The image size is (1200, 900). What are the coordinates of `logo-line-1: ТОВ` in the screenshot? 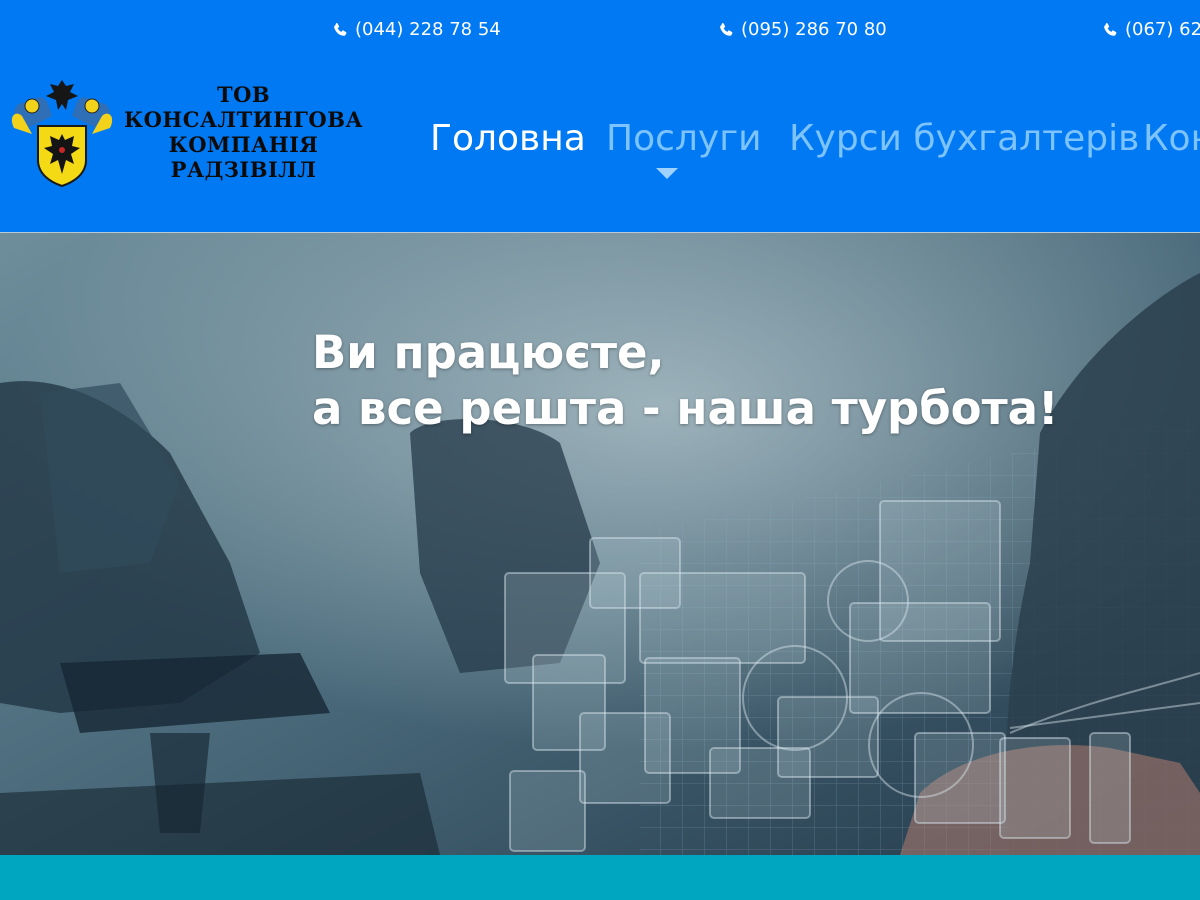 It's located at (243, 94).